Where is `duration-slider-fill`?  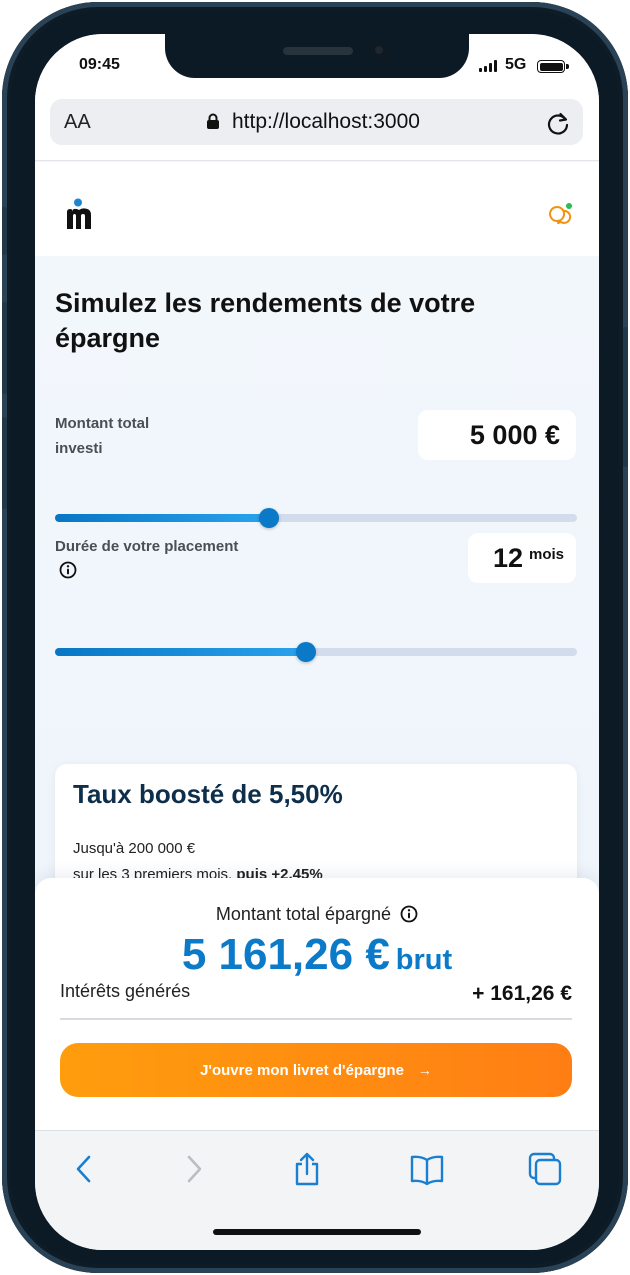 duration-slider-fill is located at coordinates (180, 652).